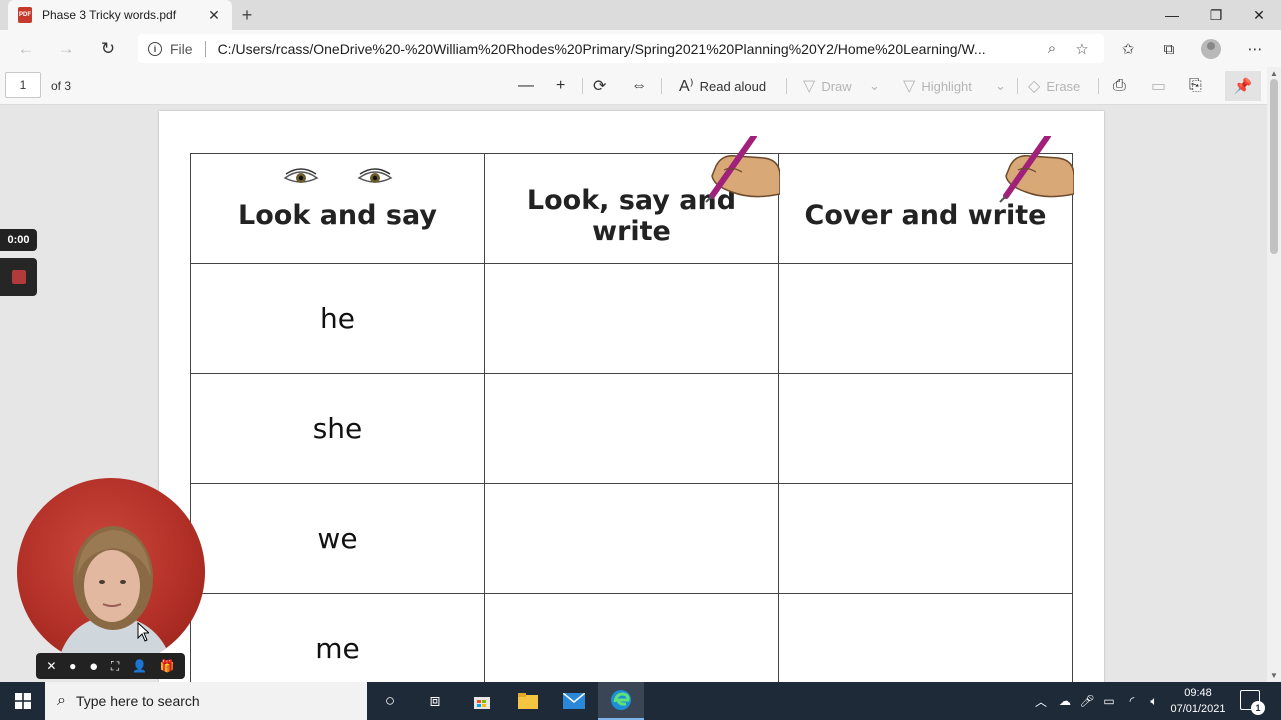 The width and height of the screenshot is (1281, 720). I want to click on windows-logo-icon, so click(22, 701).